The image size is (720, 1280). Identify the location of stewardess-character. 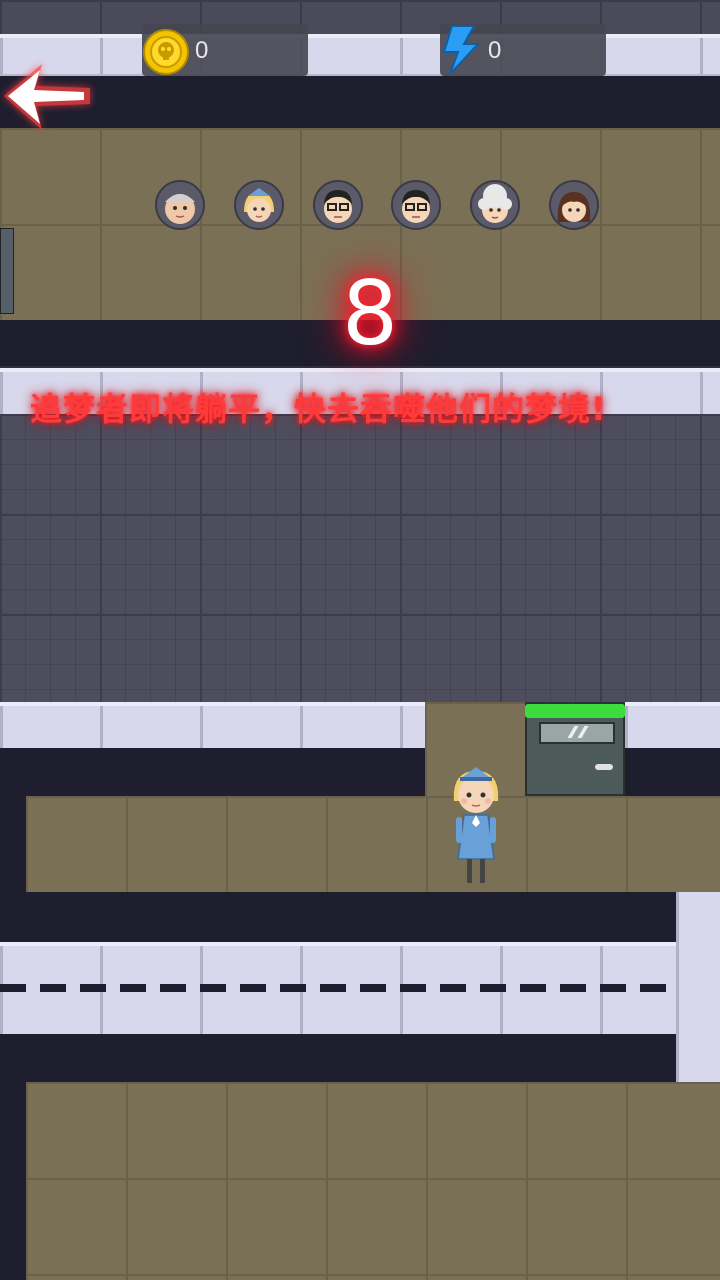
(476, 826).